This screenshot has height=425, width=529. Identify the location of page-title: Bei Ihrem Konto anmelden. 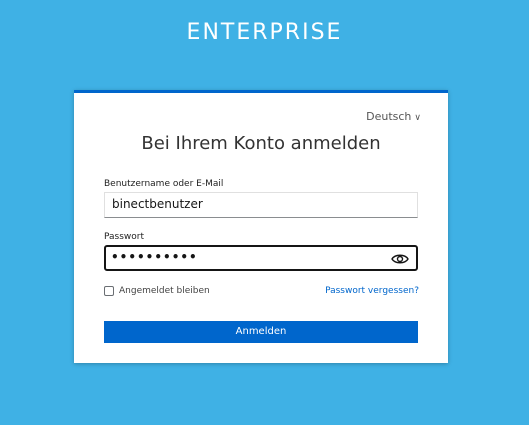
(261, 143).